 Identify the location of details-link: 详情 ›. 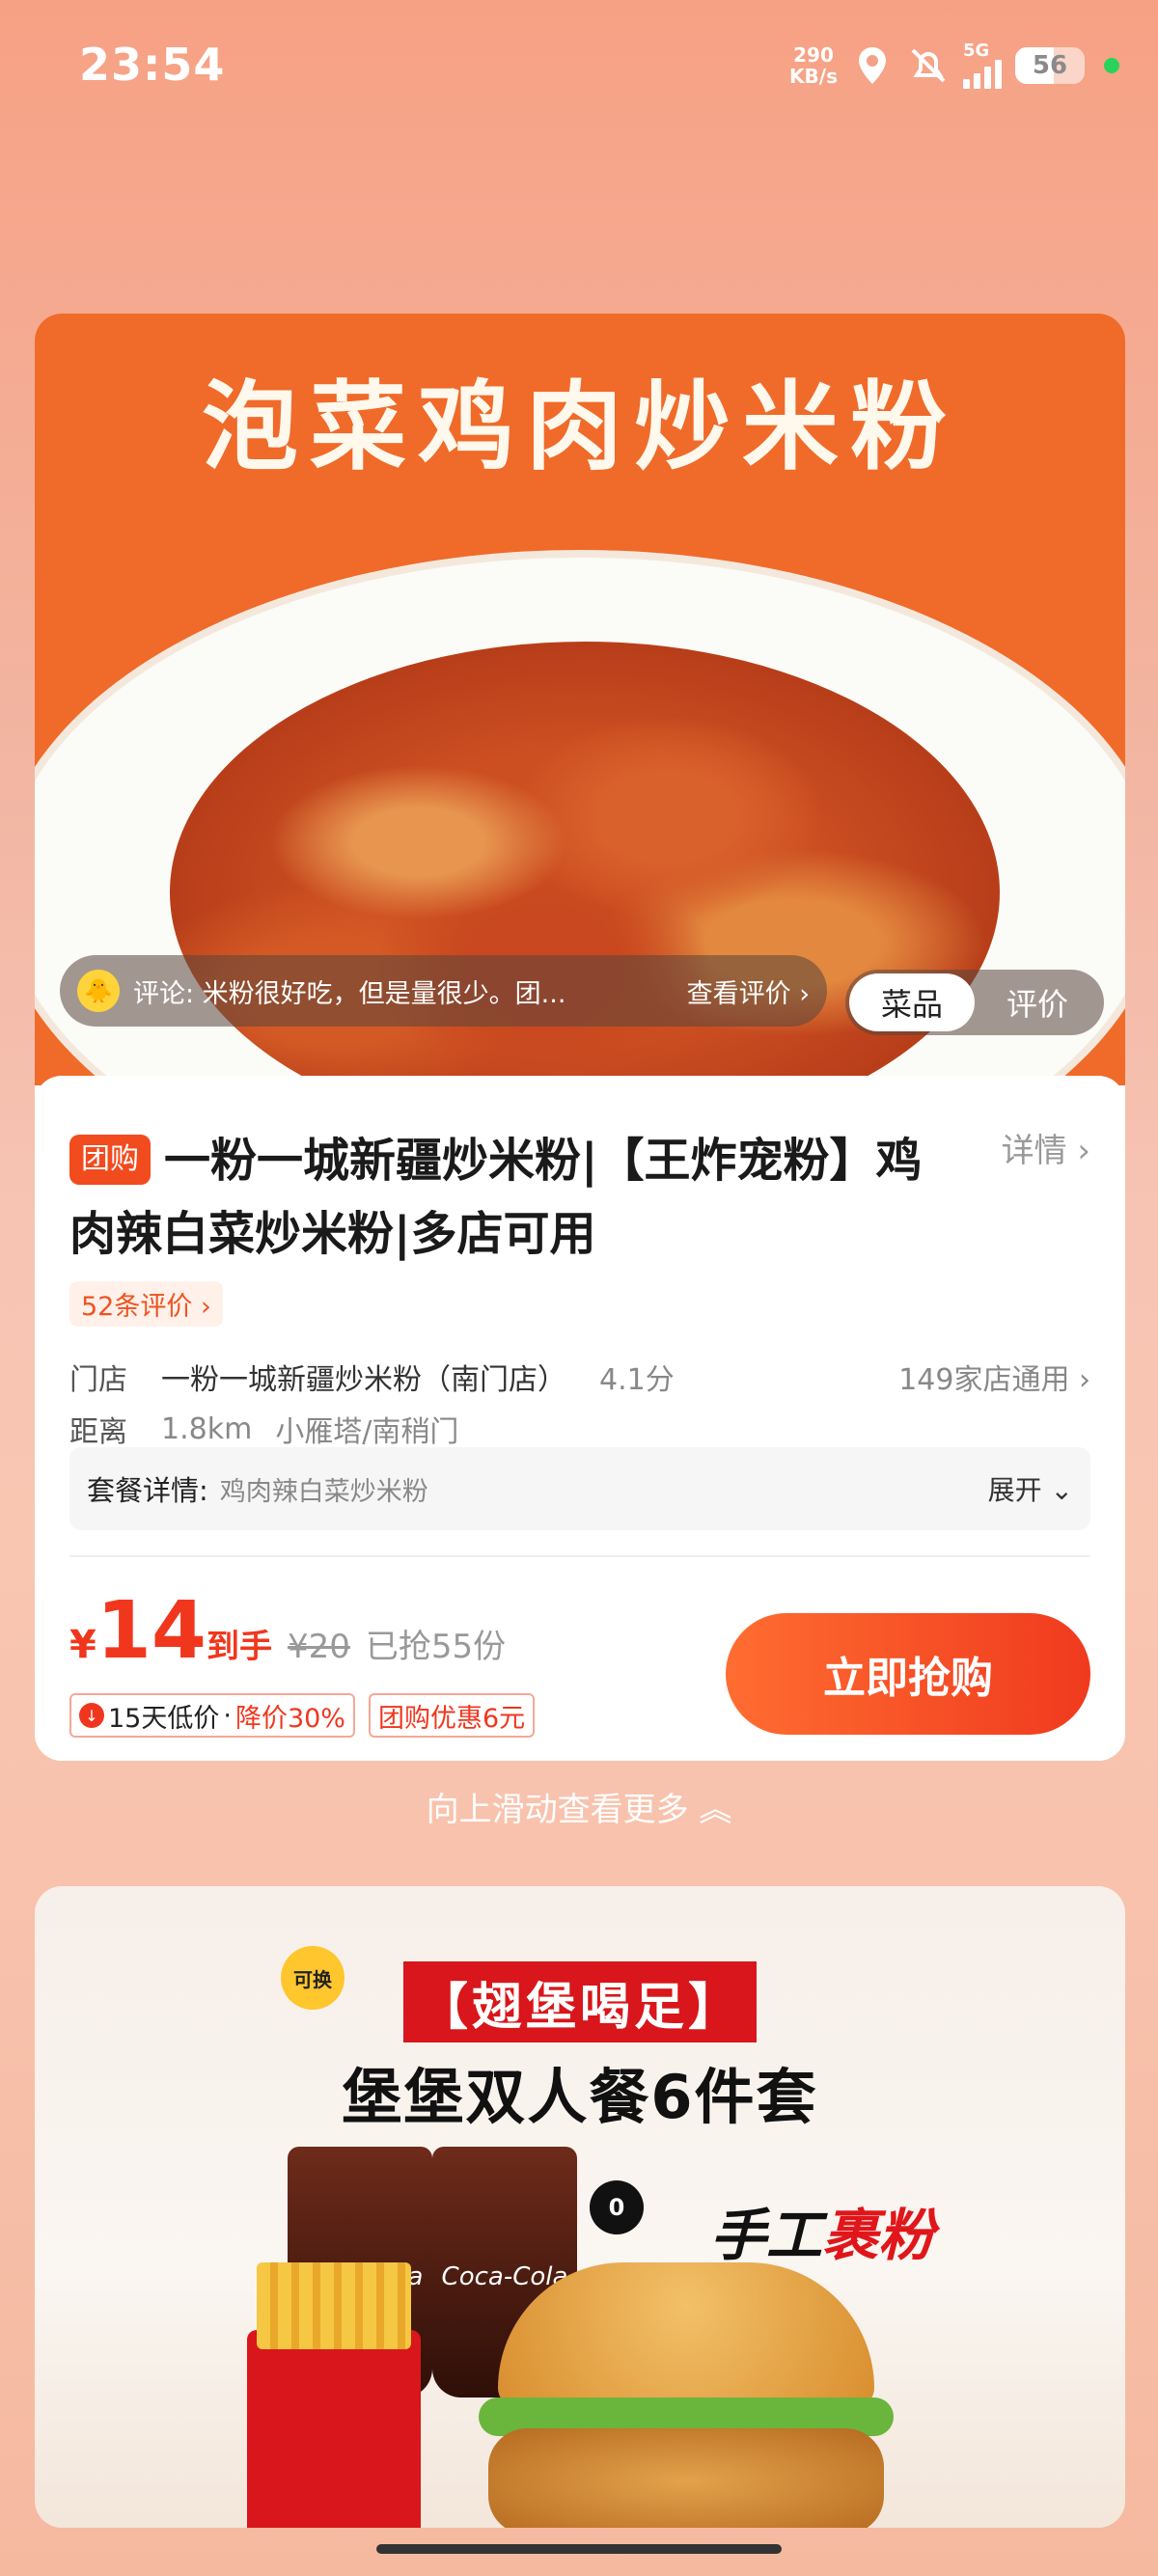
(1046, 1147).